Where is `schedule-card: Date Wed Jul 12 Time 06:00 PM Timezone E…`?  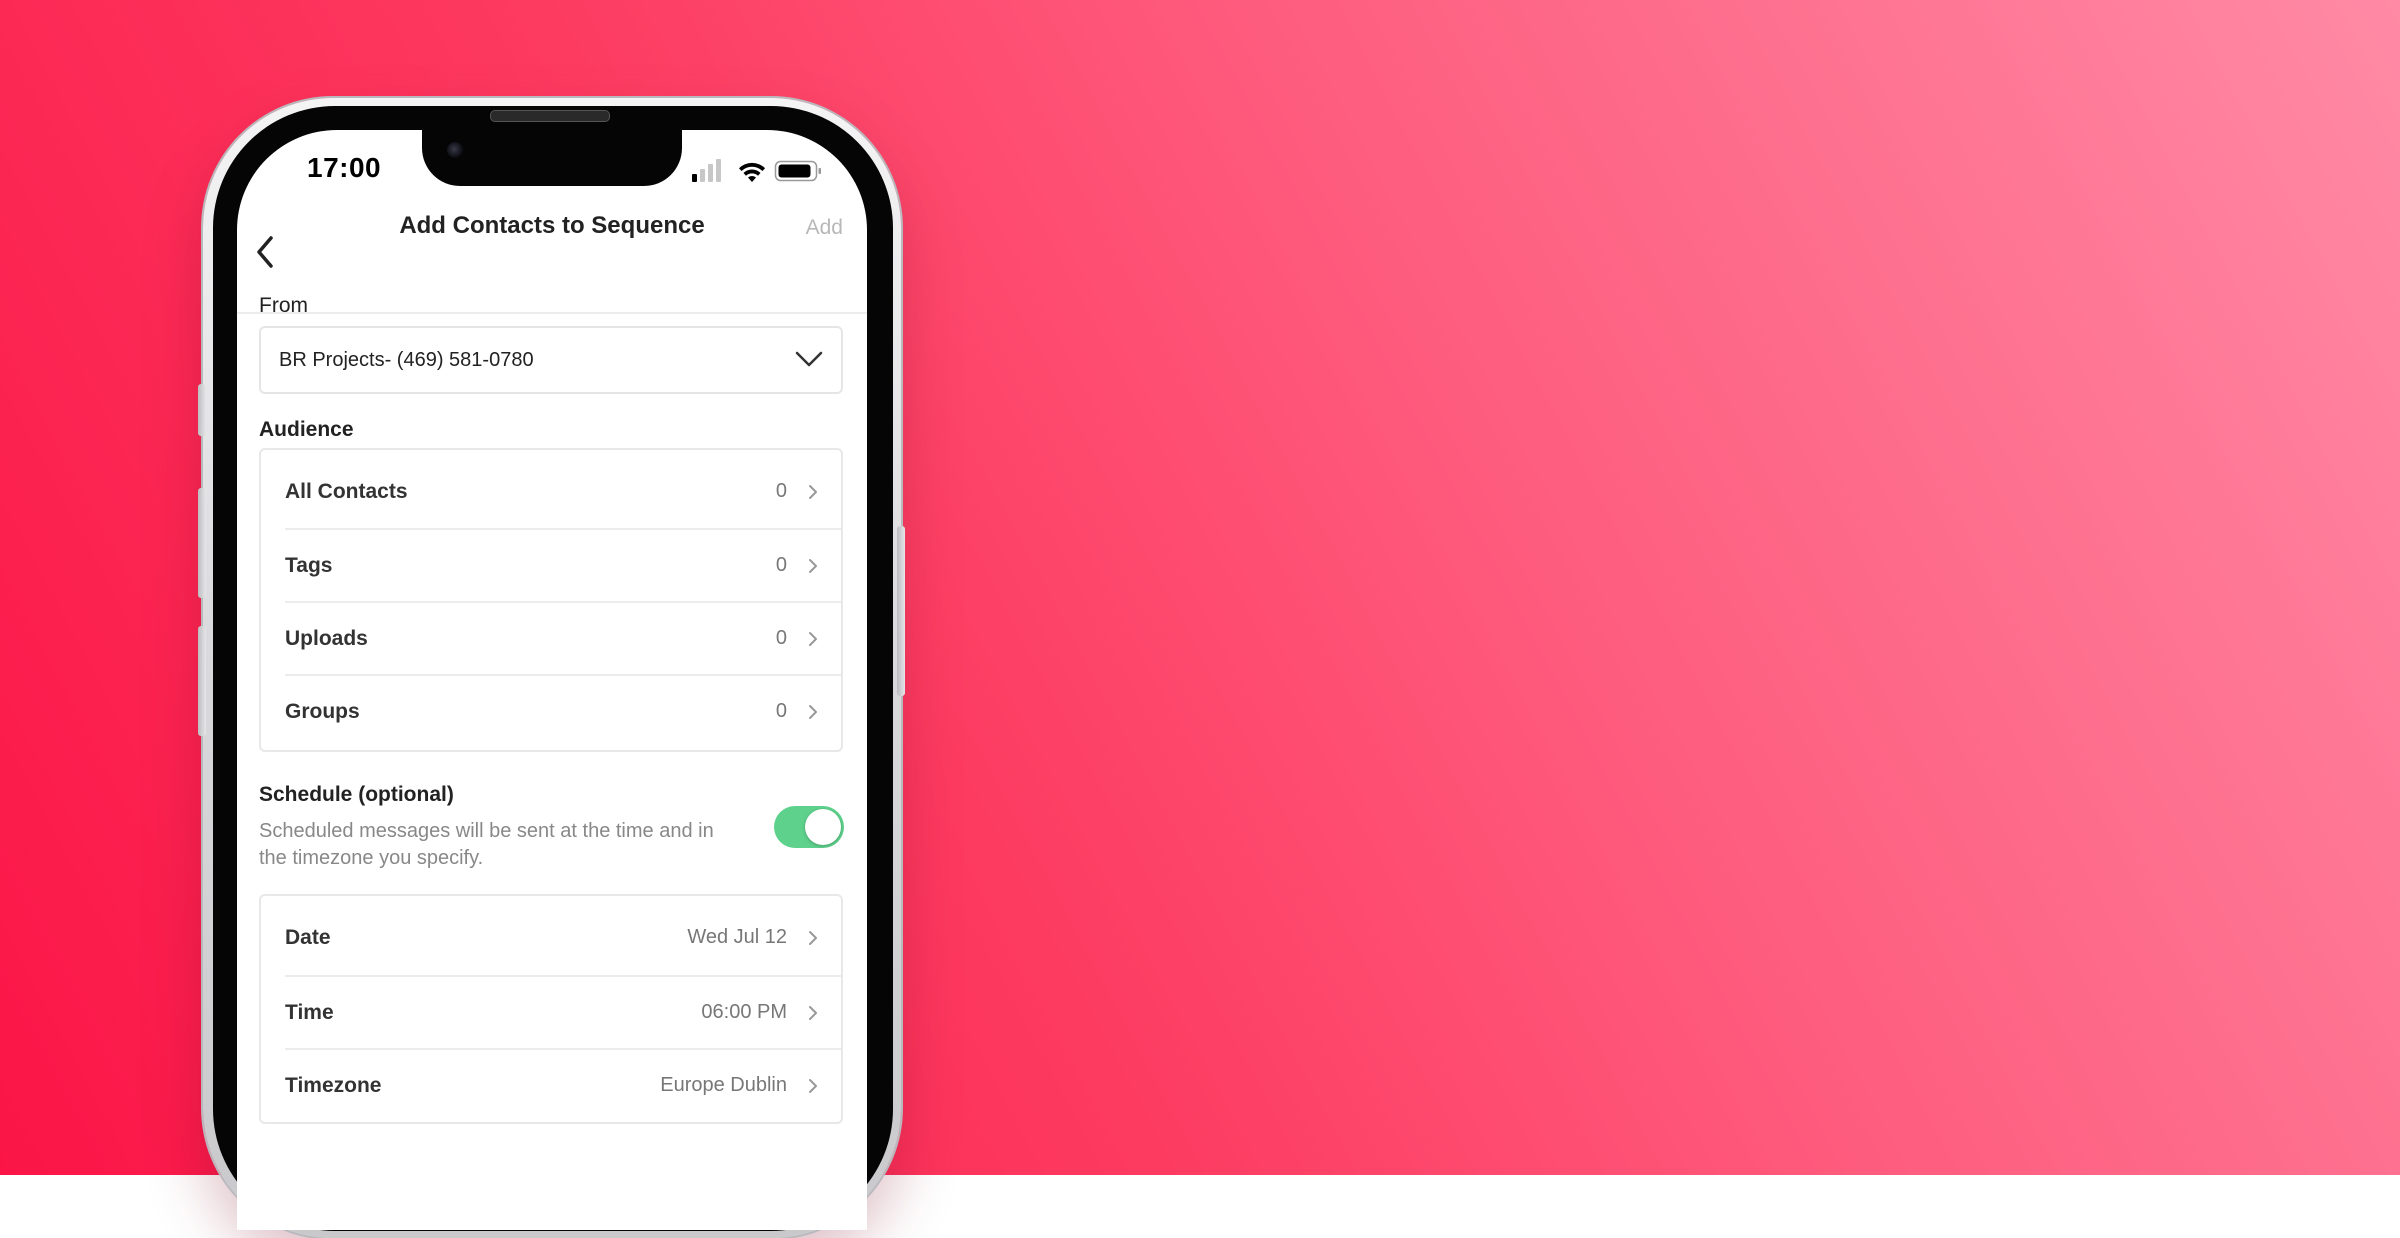
schedule-card: Date Wed Jul 12 Time 06:00 PM Timezone E… is located at coordinates (551, 1009).